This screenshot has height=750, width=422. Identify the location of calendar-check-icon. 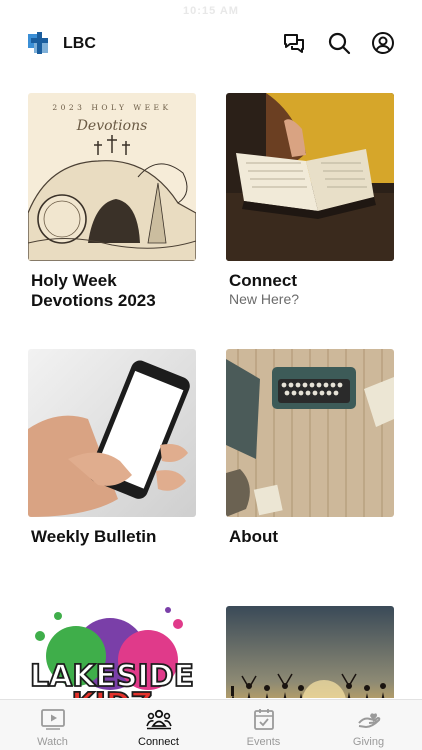
(263, 719).